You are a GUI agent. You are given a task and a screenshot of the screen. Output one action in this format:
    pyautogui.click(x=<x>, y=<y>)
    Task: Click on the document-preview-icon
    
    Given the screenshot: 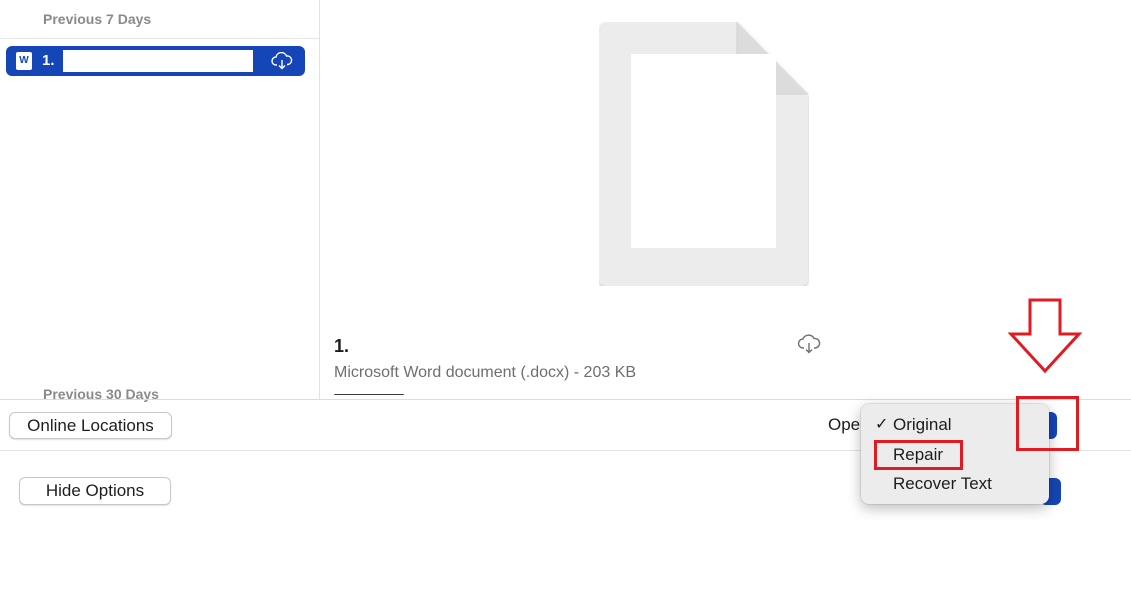 What is the action you would take?
    pyautogui.click(x=704, y=154)
    